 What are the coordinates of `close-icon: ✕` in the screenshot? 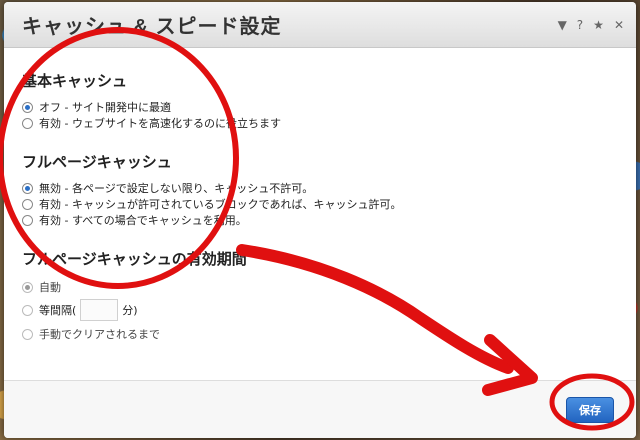 It's located at (619, 25).